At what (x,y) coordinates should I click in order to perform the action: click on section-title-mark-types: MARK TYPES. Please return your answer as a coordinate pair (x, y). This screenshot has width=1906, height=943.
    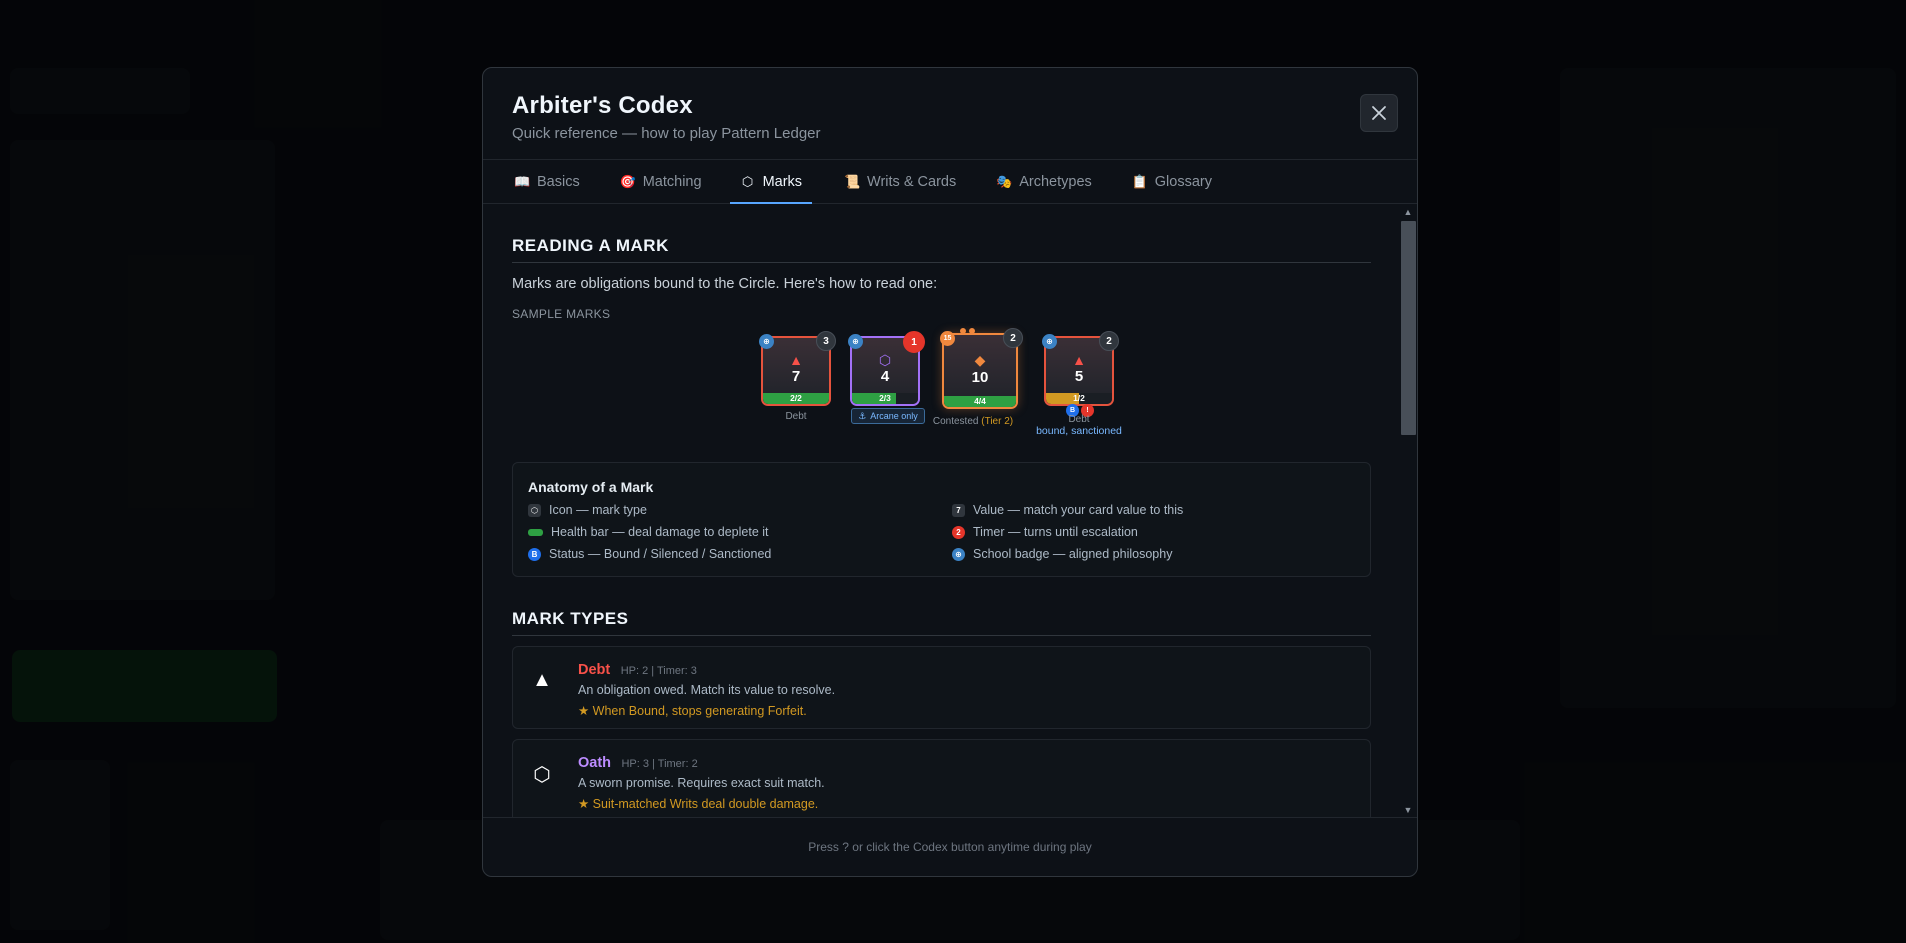
    Looking at the image, I should click on (941, 622).